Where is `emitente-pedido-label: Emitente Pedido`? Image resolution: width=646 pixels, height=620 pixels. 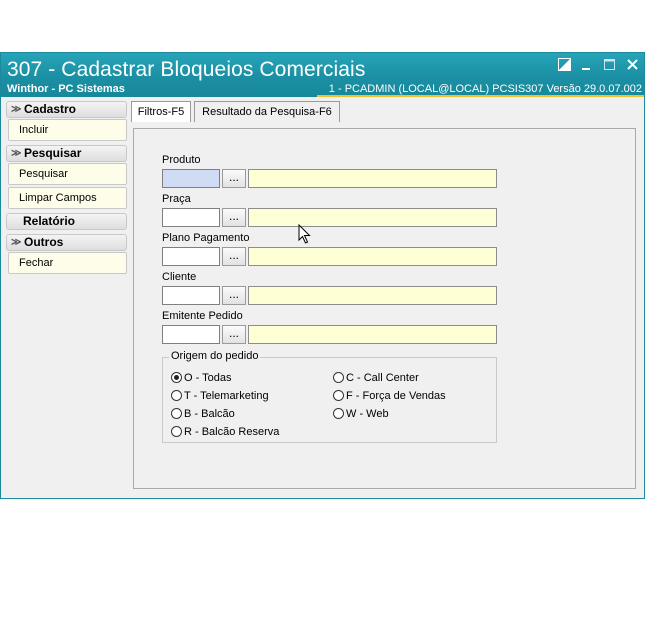 emitente-pedido-label: Emitente Pedido is located at coordinates (202, 316).